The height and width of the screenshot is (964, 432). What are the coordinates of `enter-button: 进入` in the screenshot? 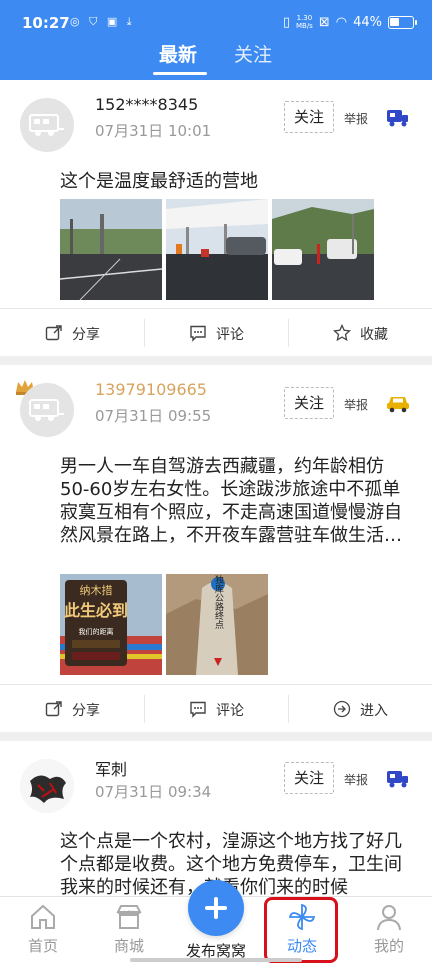 It's located at (360, 709).